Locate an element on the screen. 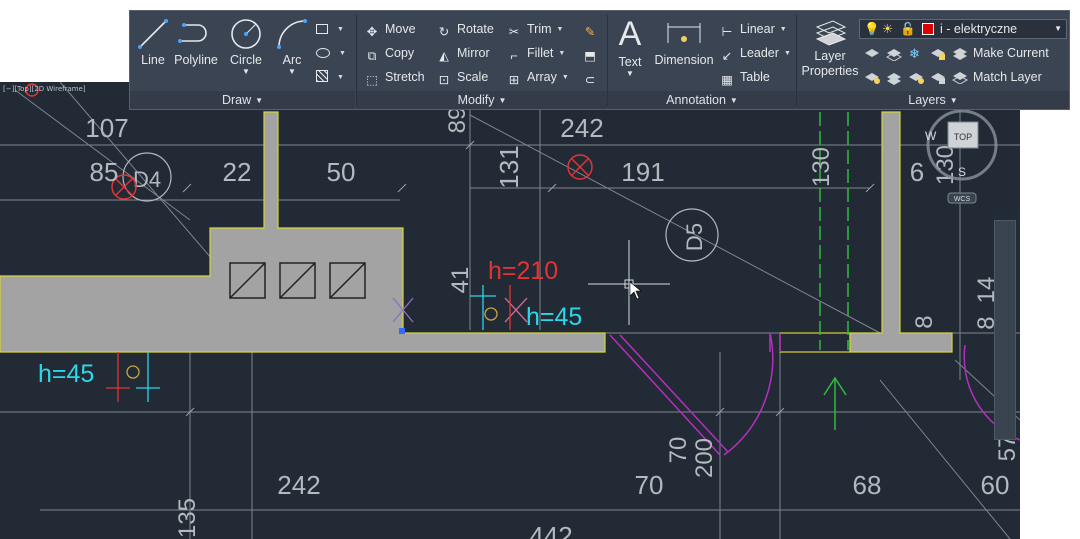 The image size is (1080, 539). dim-8: 8 is located at coordinates (924, 321).